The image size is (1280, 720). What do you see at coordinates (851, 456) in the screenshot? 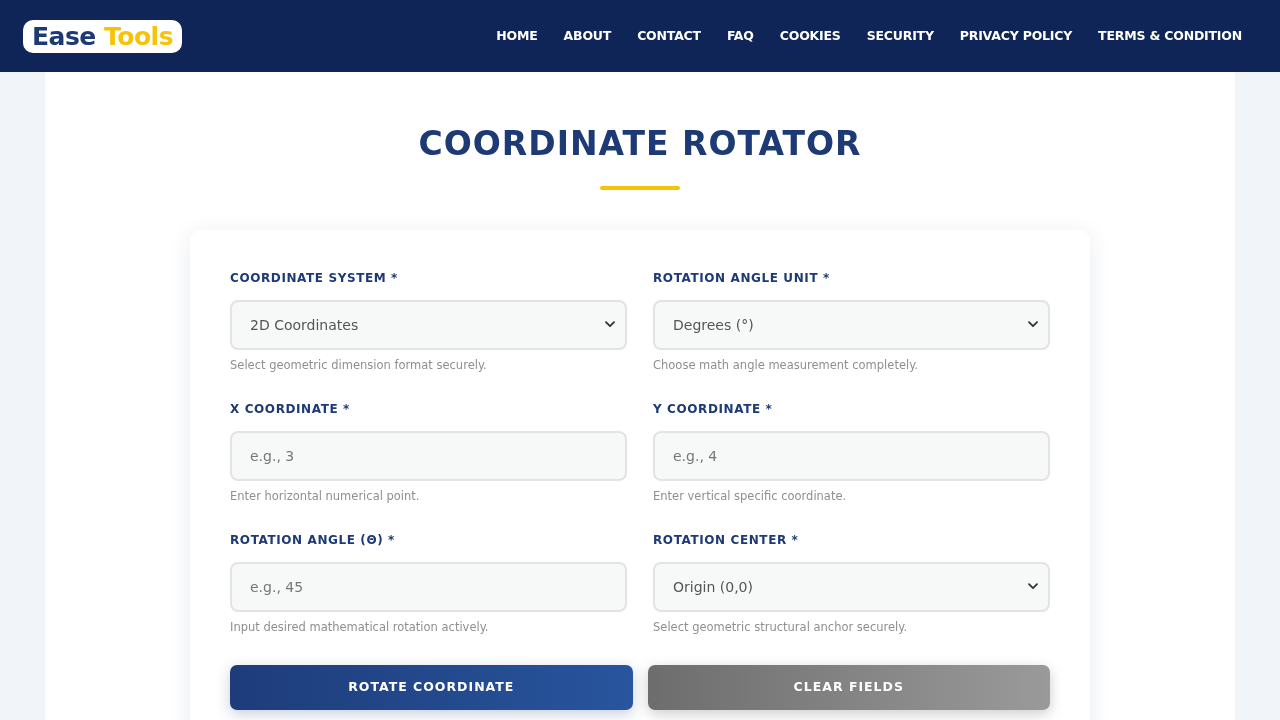
I see `input-field: e.g., 4` at bounding box center [851, 456].